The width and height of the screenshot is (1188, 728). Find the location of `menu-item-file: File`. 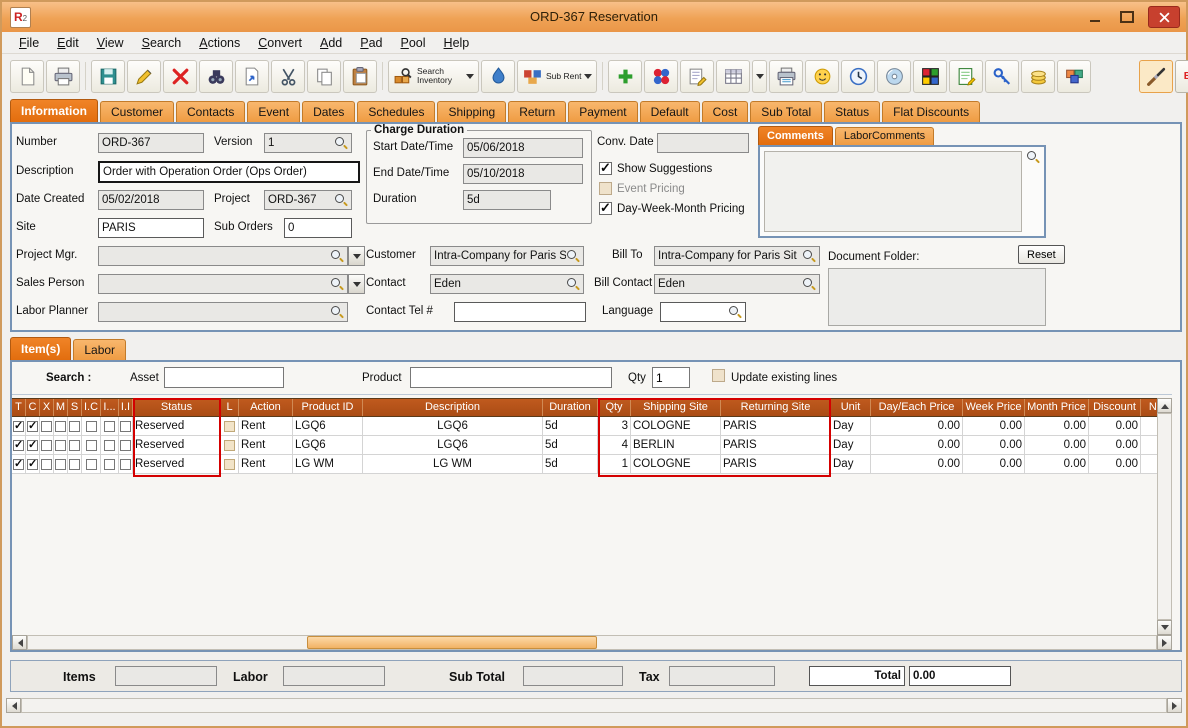

menu-item-file: File is located at coordinates (29, 43).